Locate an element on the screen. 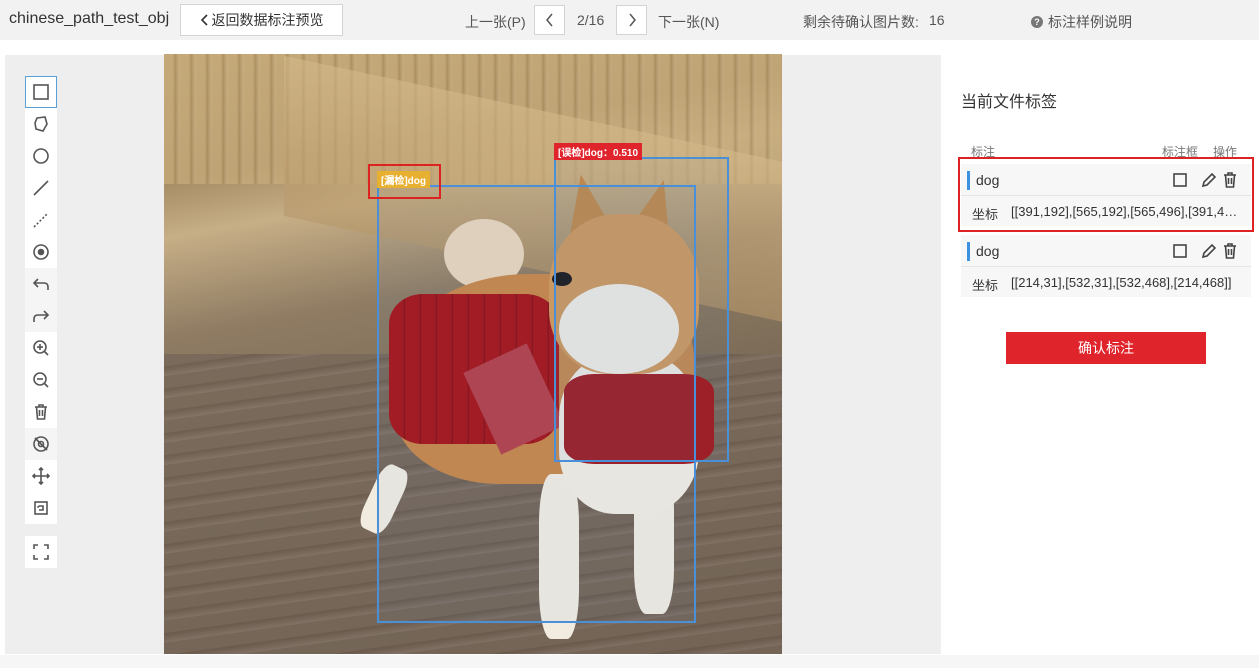  polygon-icon is located at coordinates (41, 124).